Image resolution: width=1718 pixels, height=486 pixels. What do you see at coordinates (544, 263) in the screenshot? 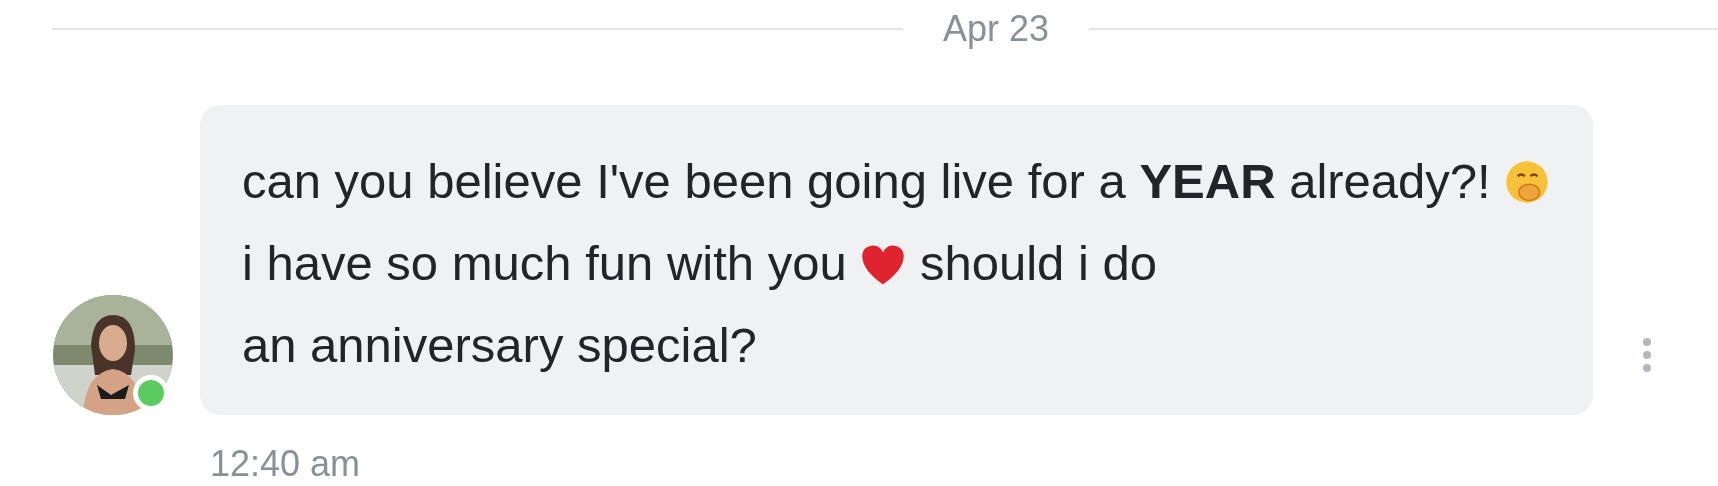
I see `message-text: i have so much fun with you` at bounding box center [544, 263].